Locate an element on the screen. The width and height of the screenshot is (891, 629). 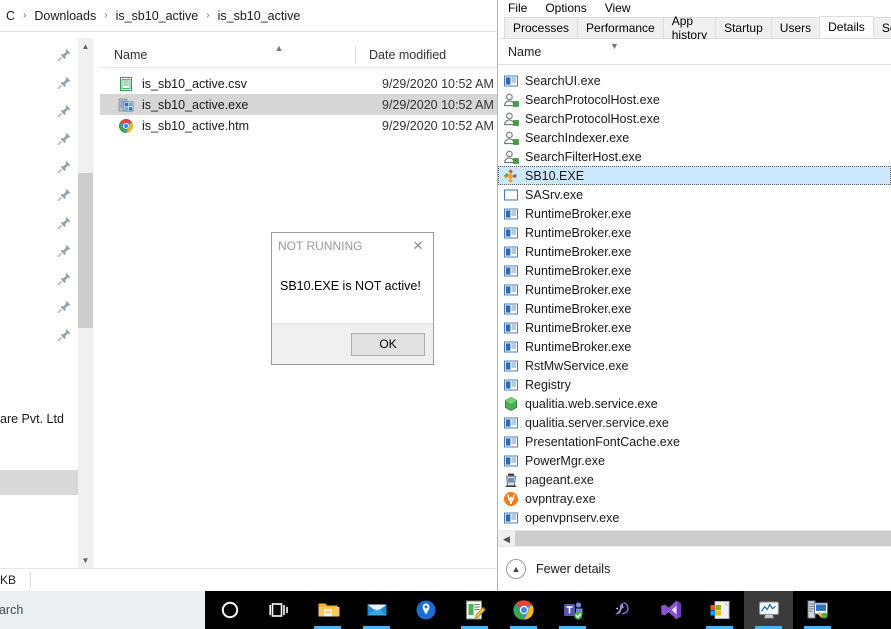
fewer-details-button: Fewer details is located at coordinates (573, 569).